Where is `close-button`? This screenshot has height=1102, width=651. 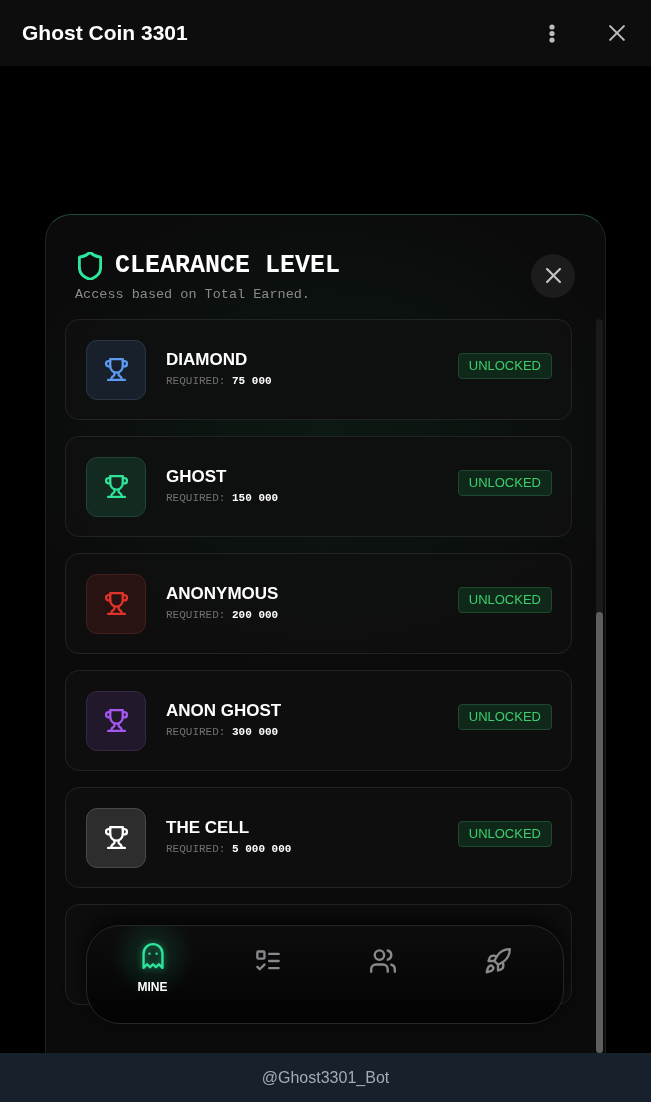 close-button is located at coordinates (553, 275).